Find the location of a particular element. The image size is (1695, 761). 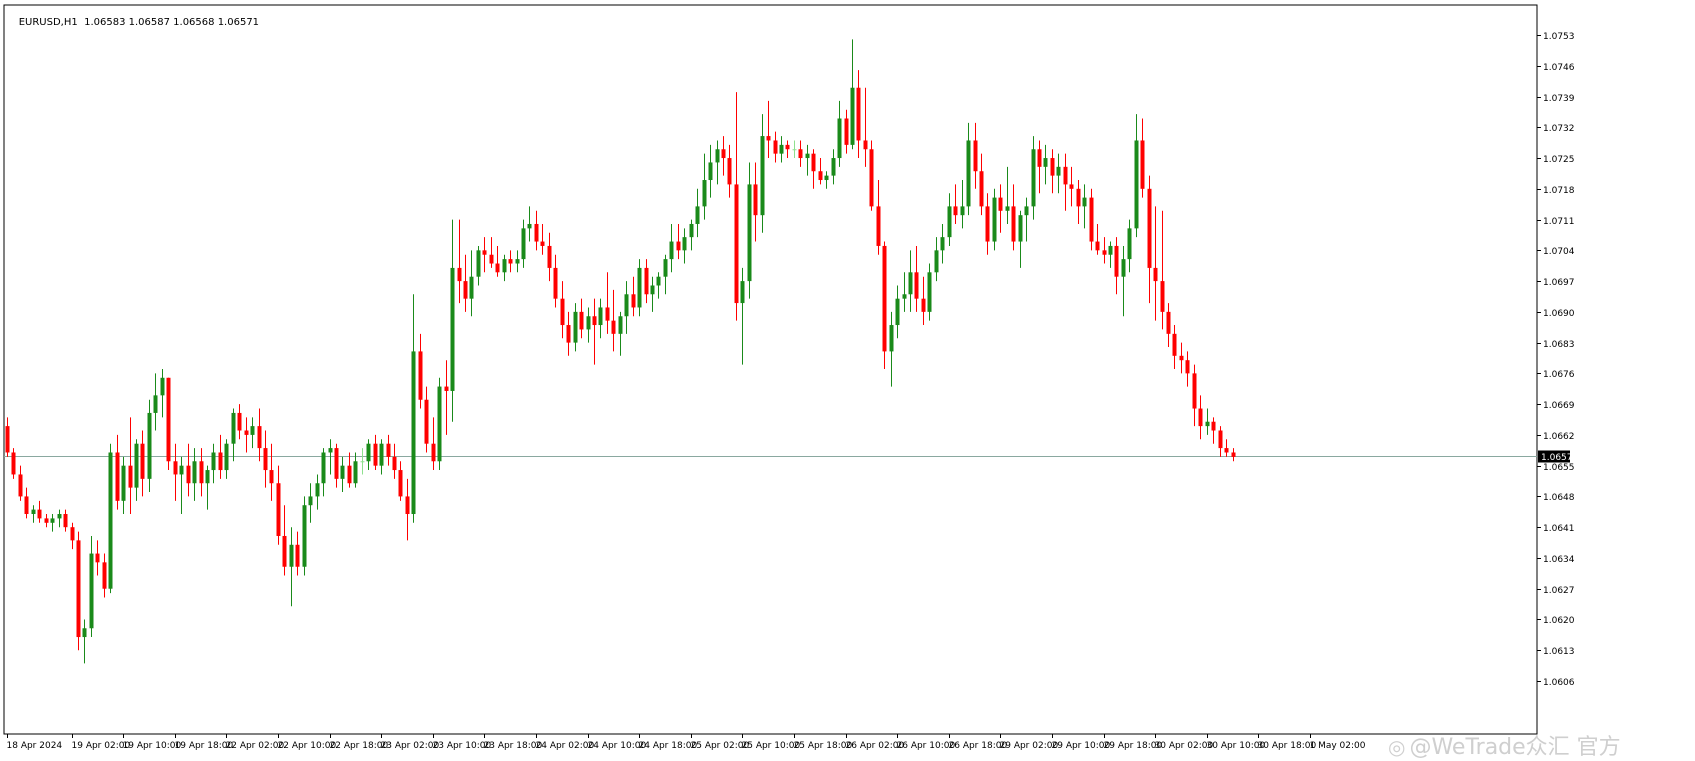

x-tick-label: 22 Apr 10:00 is located at coordinates (307, 746).